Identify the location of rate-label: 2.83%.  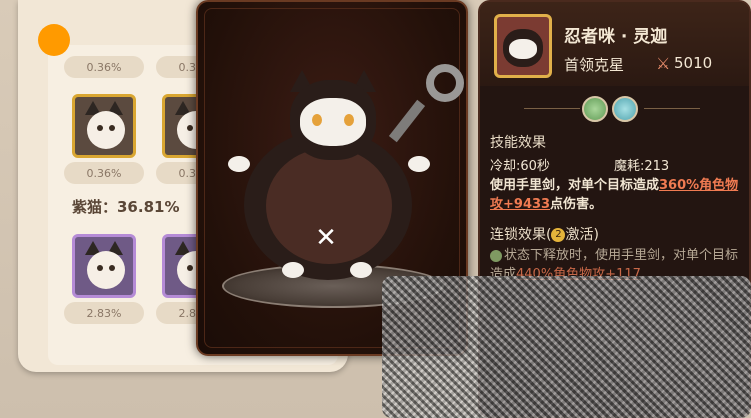
(104, 313).